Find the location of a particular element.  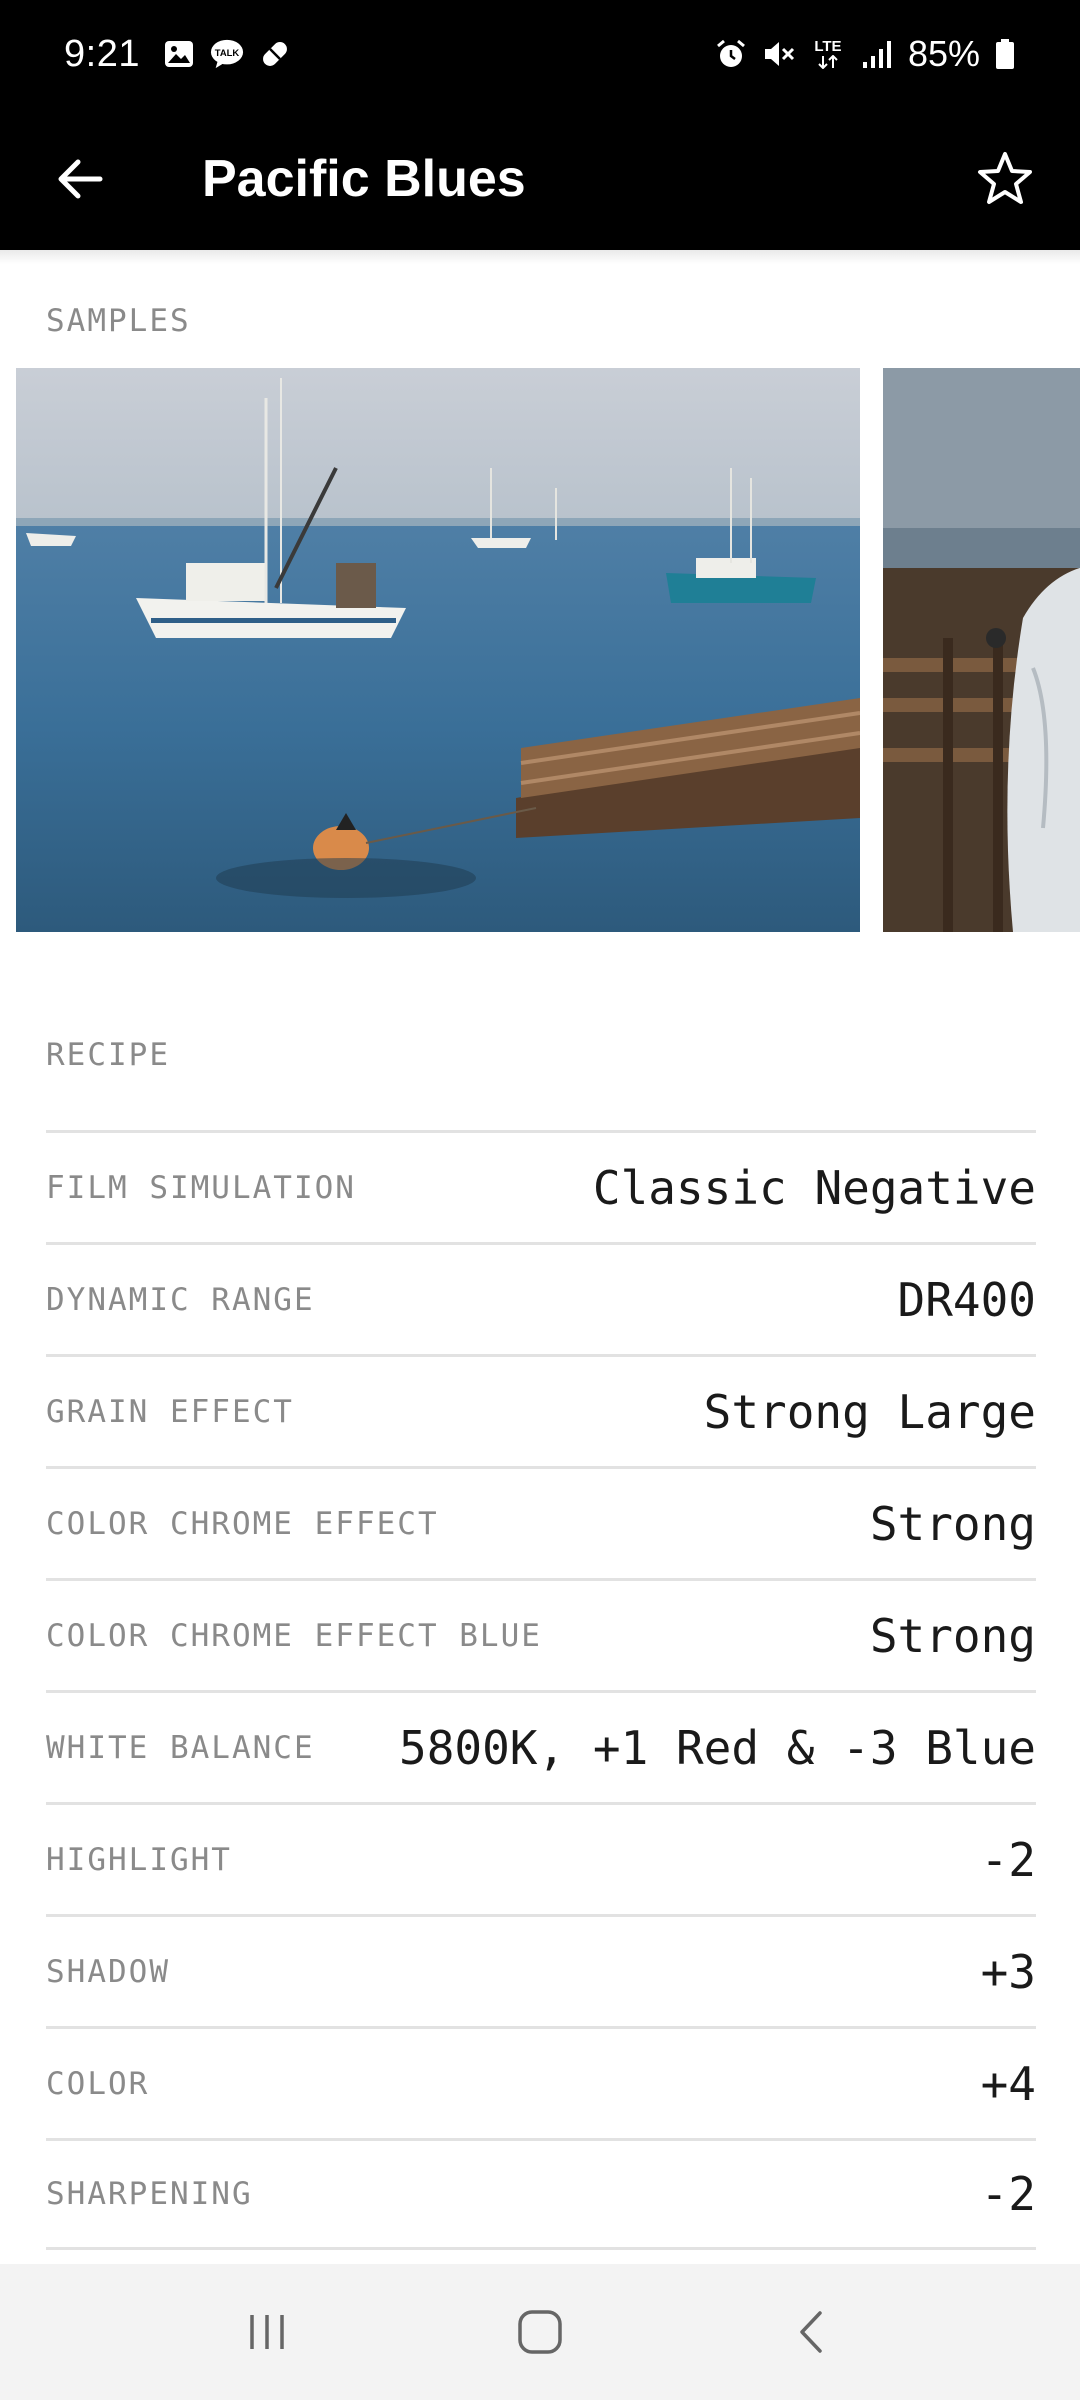

status-right: LTE 85% is located at coordinates (865, 54).